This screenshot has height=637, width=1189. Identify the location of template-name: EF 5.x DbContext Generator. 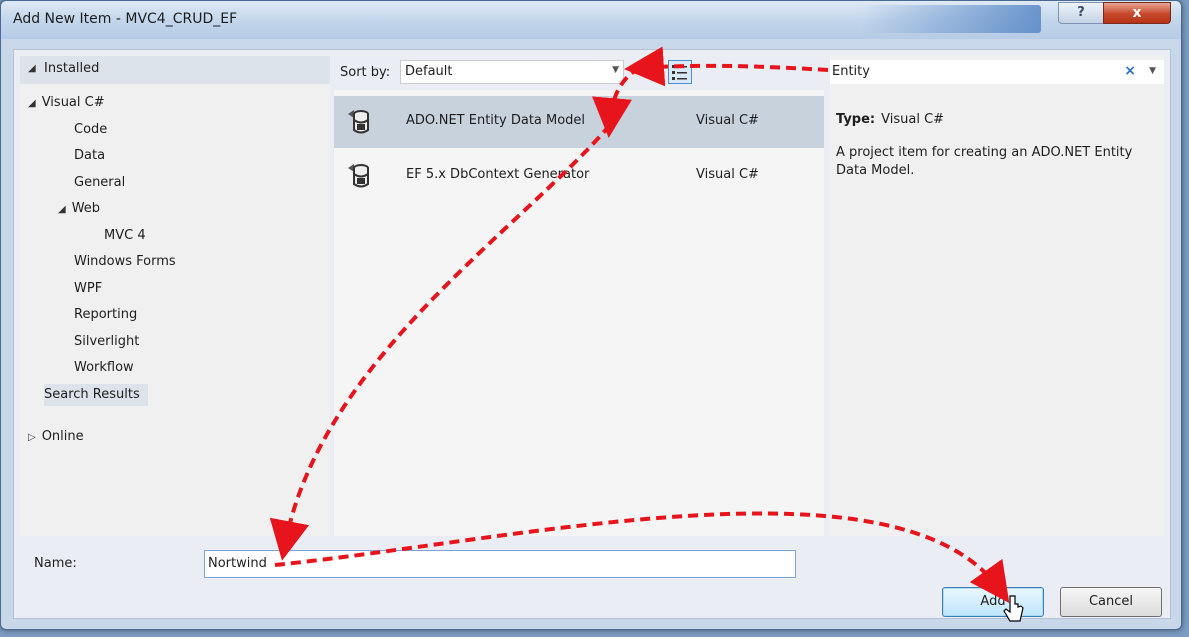
(498, 174).